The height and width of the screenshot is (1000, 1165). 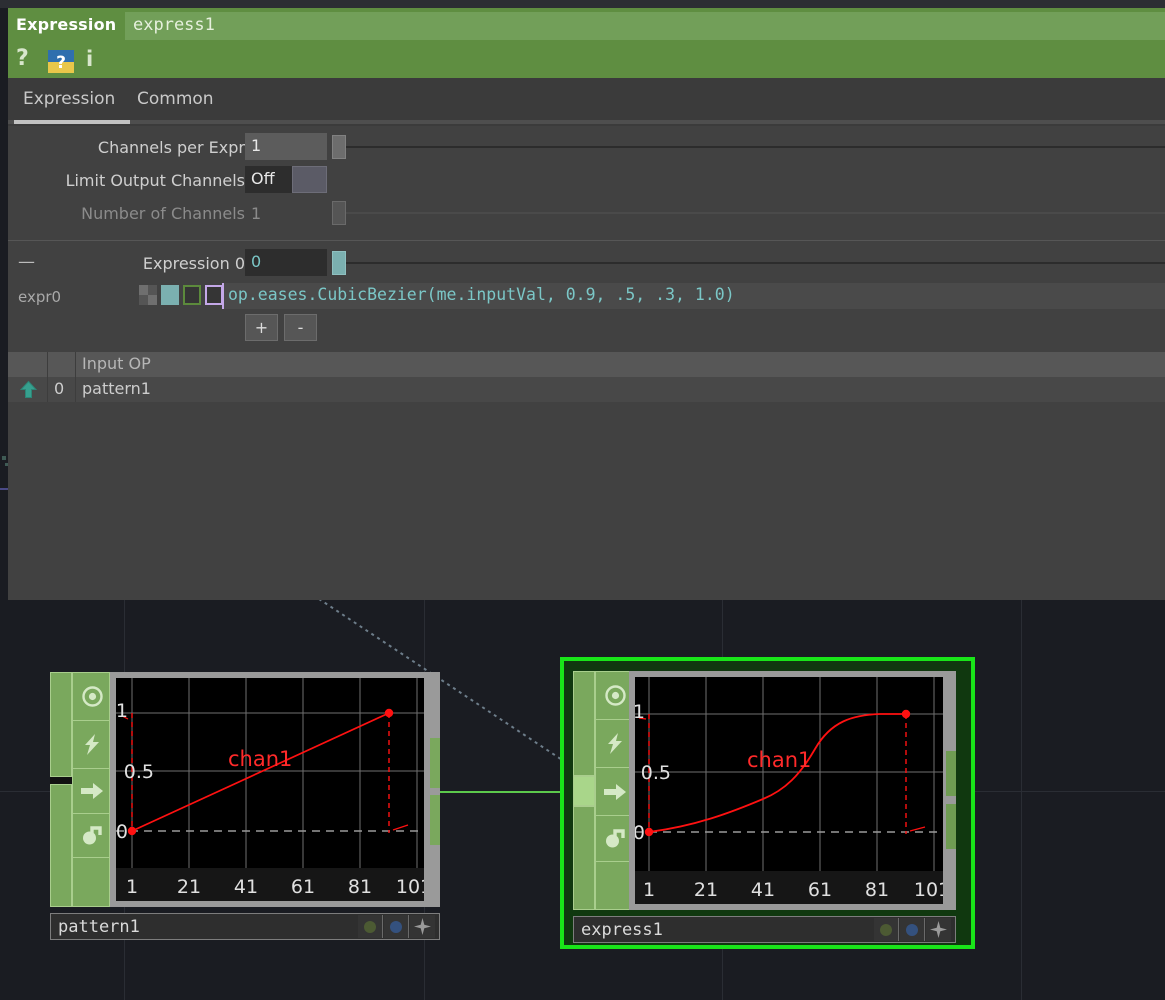 I want to click on param-menu-dropdown, so click(x=309, y=179).